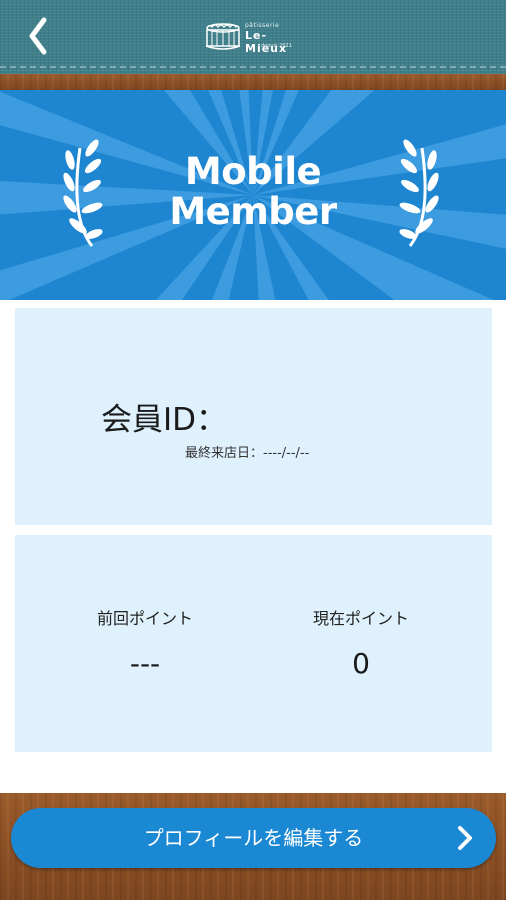  I want to click on brand-logo: pâtisserie Le-Mieux depuis 2021, so click(255, 37).